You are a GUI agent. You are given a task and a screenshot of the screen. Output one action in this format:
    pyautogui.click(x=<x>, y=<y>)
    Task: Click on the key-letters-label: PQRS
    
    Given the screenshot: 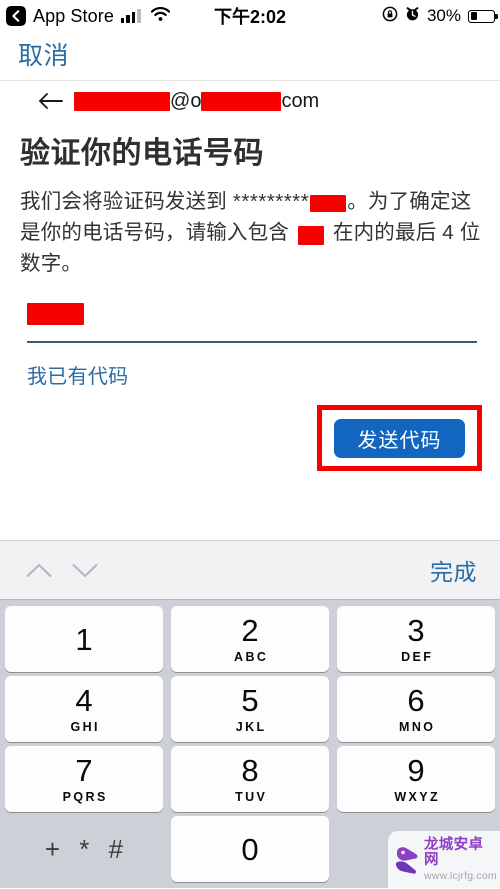 What is the action you would take?
    pyautogui.click(x=85, y=796)
    